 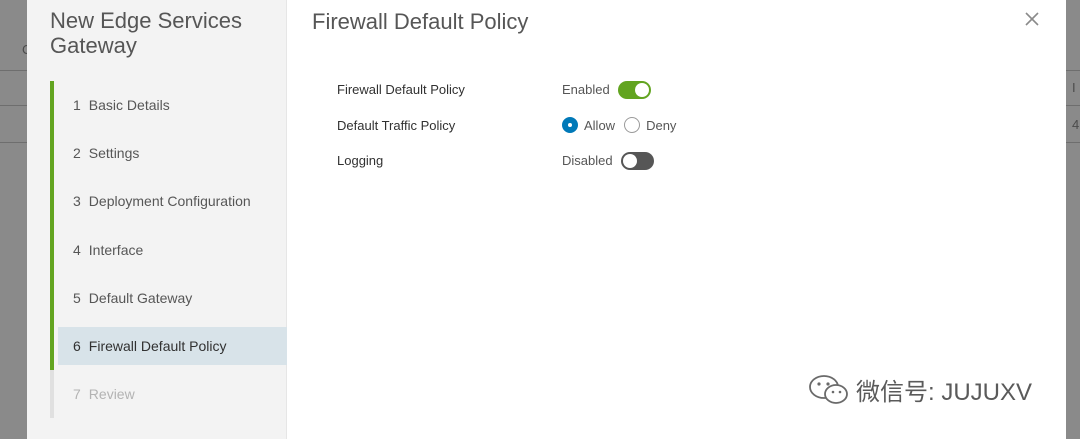 What do you see at coordinates (511, 90) in the screenshot?
I see `firewall-default-policy-row: Firewall Default Policy Enabled` at bounding box center [511, 90].